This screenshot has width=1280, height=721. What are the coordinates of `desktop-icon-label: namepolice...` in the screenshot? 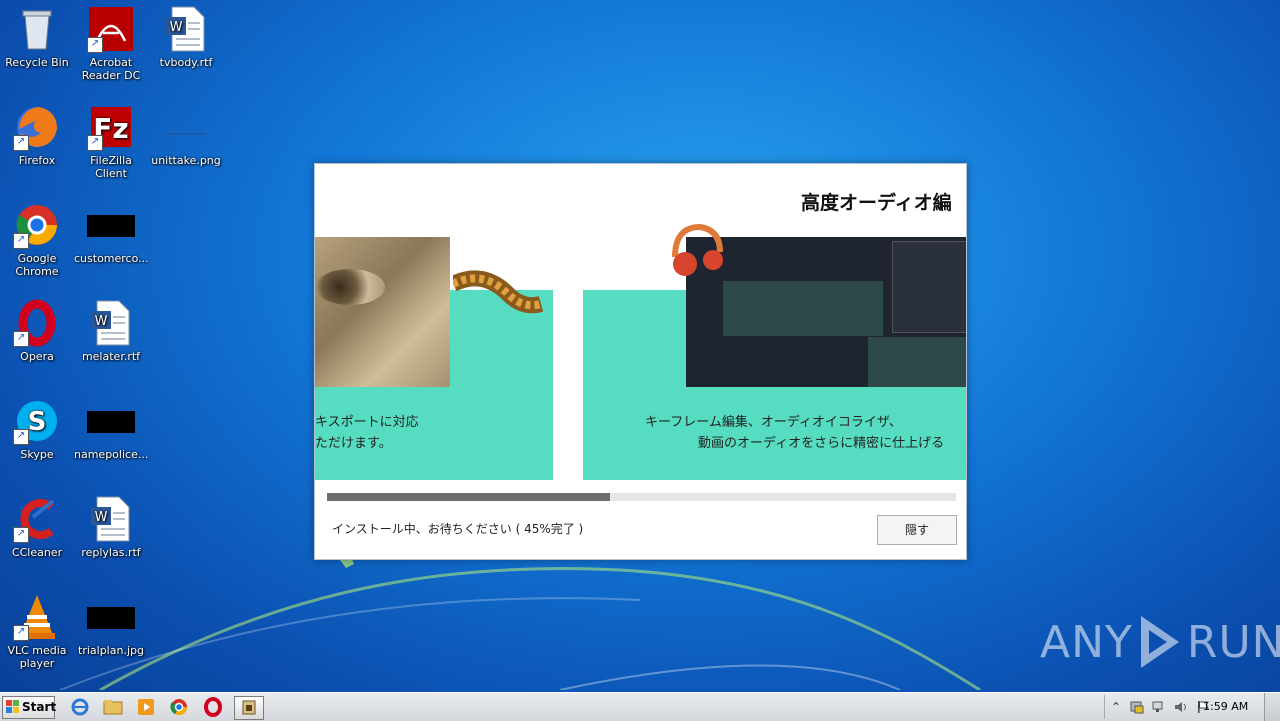 It's located at (111, 454).